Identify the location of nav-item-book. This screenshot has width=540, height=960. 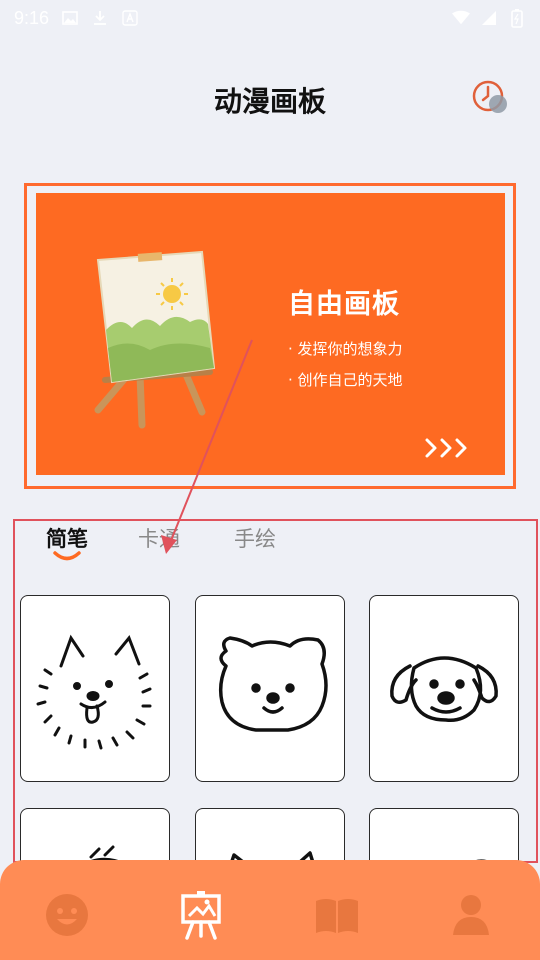
(337, 915).